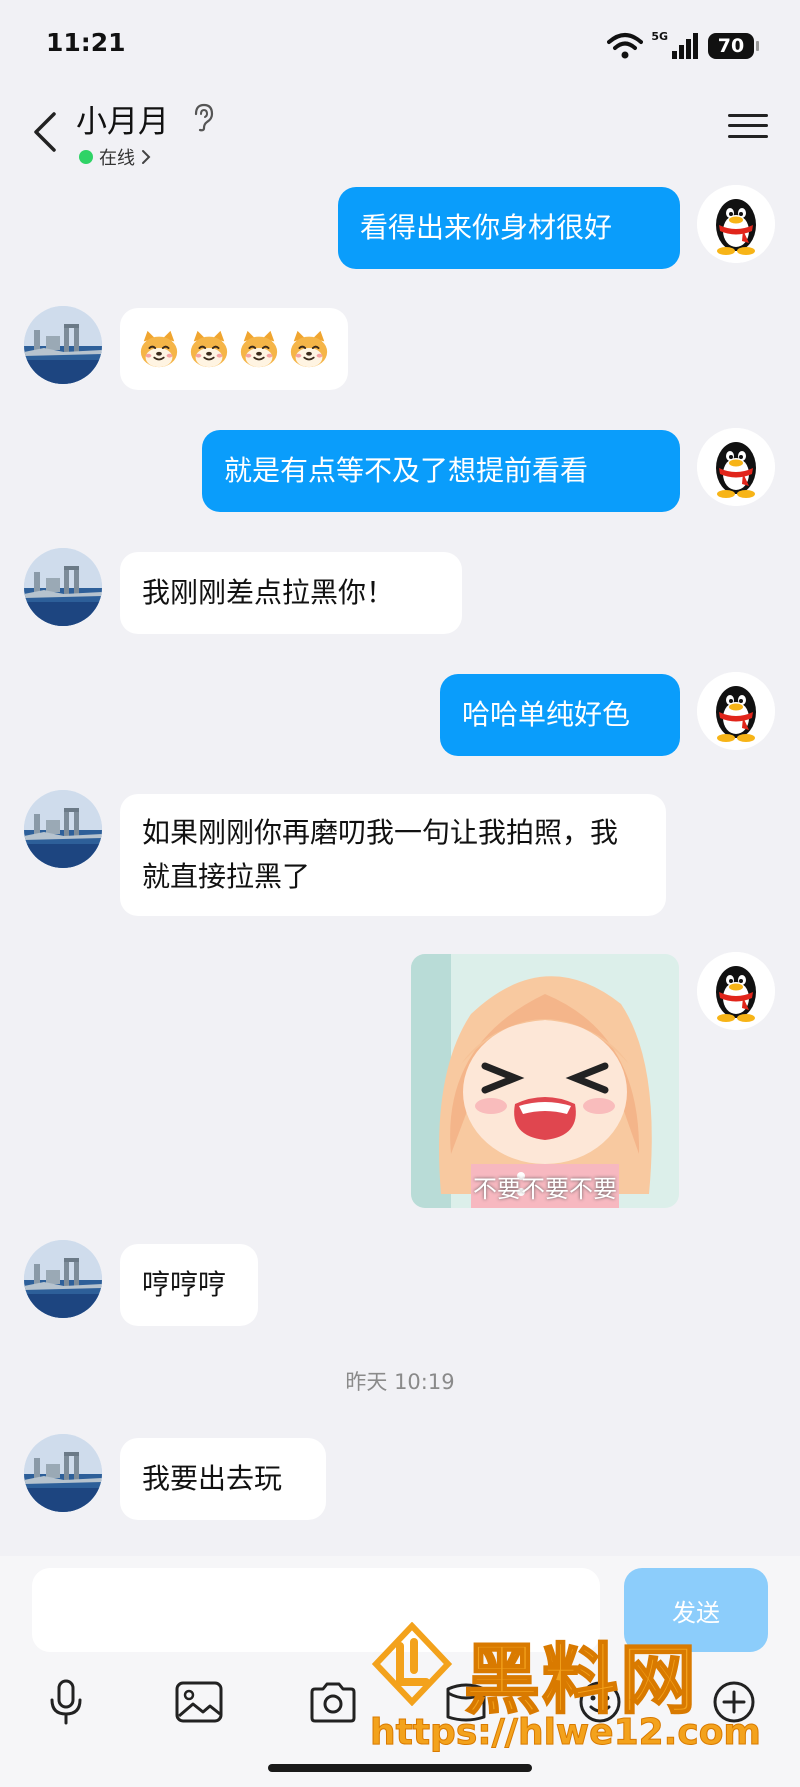  Describe the element at coordinates (234, 349) in the screenshot. I see `message-bubble-incoming` at that location.